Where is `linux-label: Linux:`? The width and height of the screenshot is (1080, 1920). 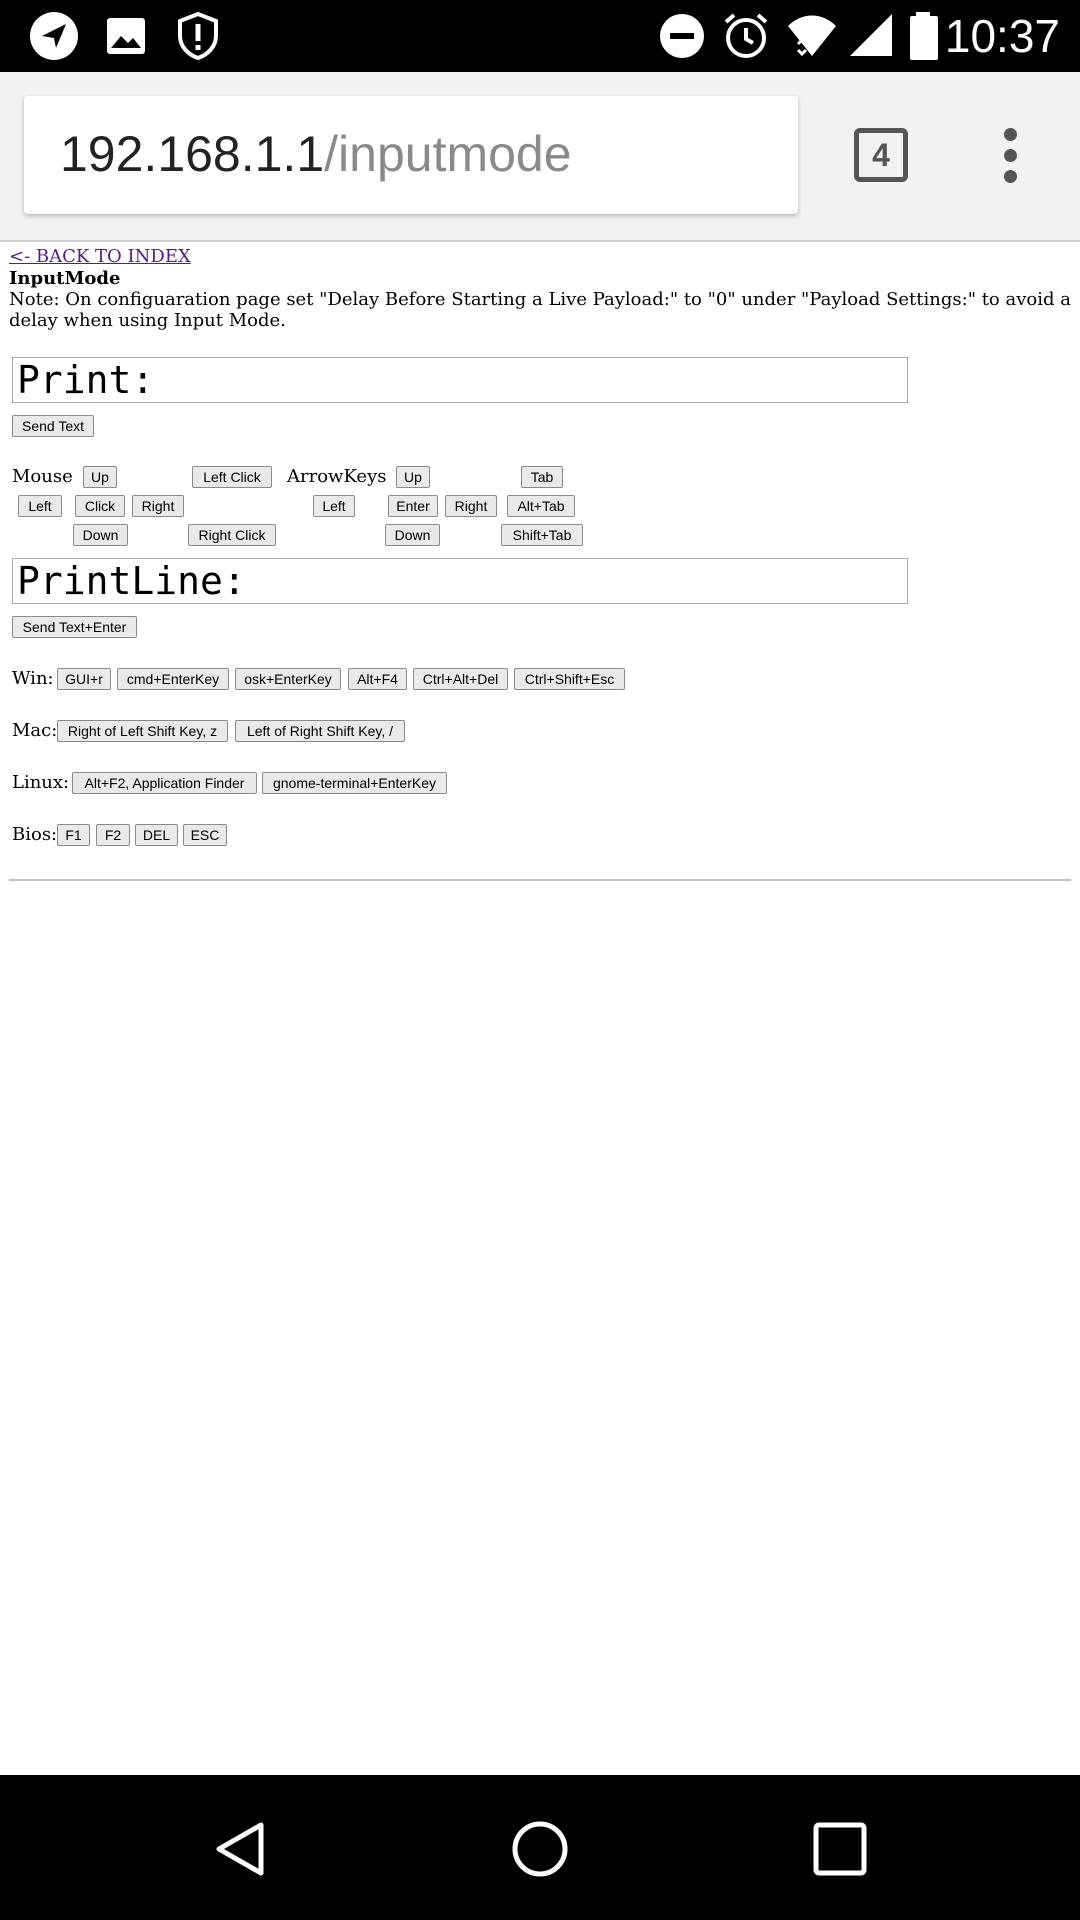
linux-label: Linux: is located at coordinates (41, 782).